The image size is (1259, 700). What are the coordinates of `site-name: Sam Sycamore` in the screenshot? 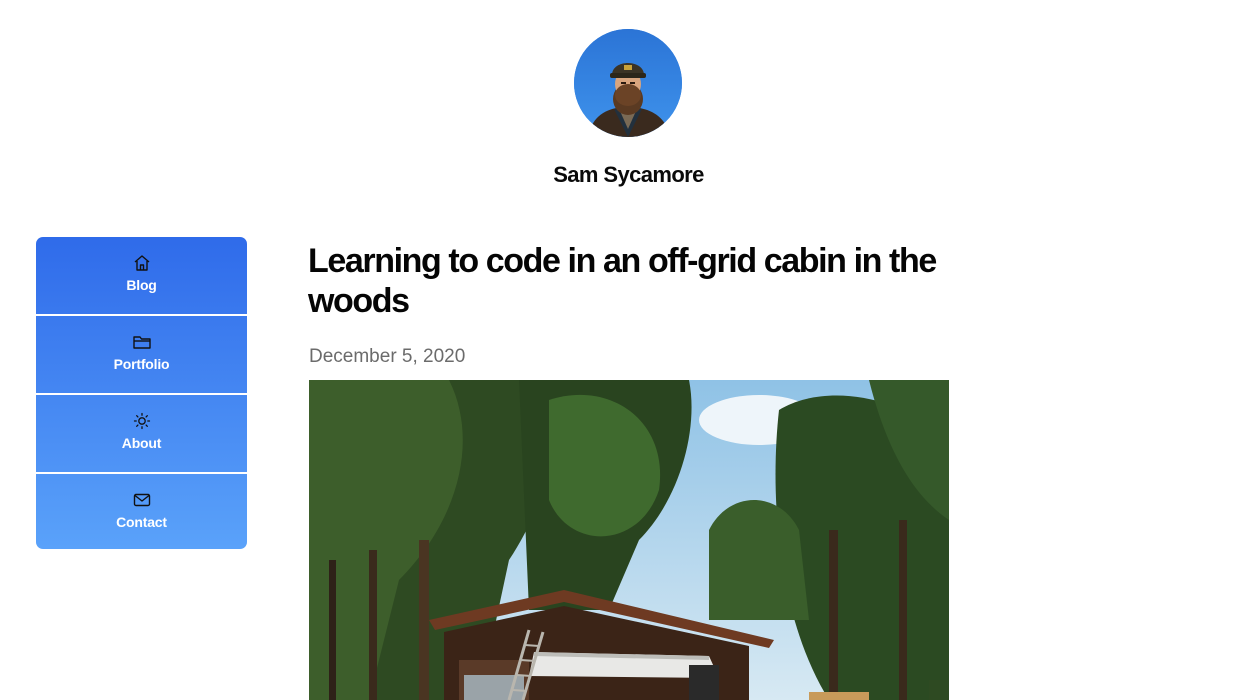 It's located at (628, 175).